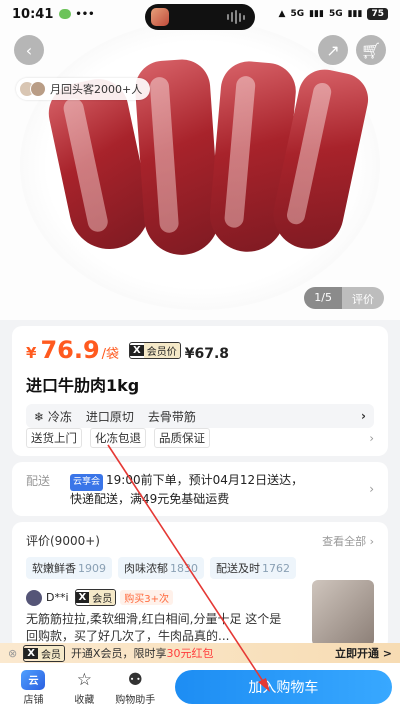  What do you see at coordinates (283, 687) in the screenshot?
I see `add-to-cart-button: 加入购物车` at bounding box center [283, 687].